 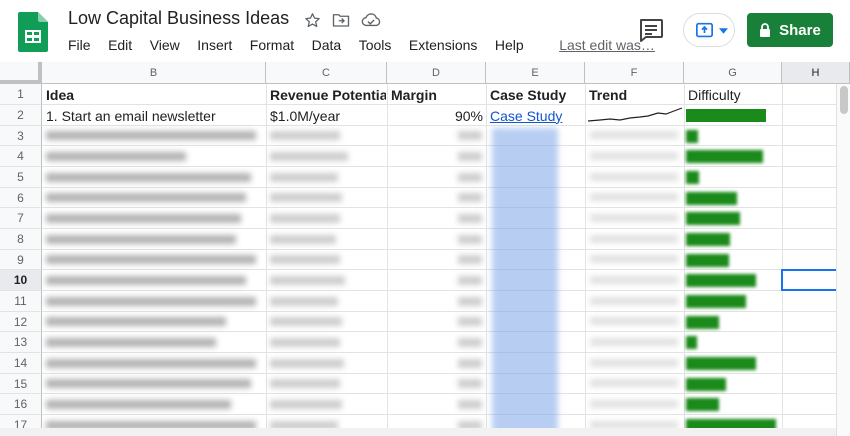 I want to click on row-header-1: 1, so click(x=21, y=94).